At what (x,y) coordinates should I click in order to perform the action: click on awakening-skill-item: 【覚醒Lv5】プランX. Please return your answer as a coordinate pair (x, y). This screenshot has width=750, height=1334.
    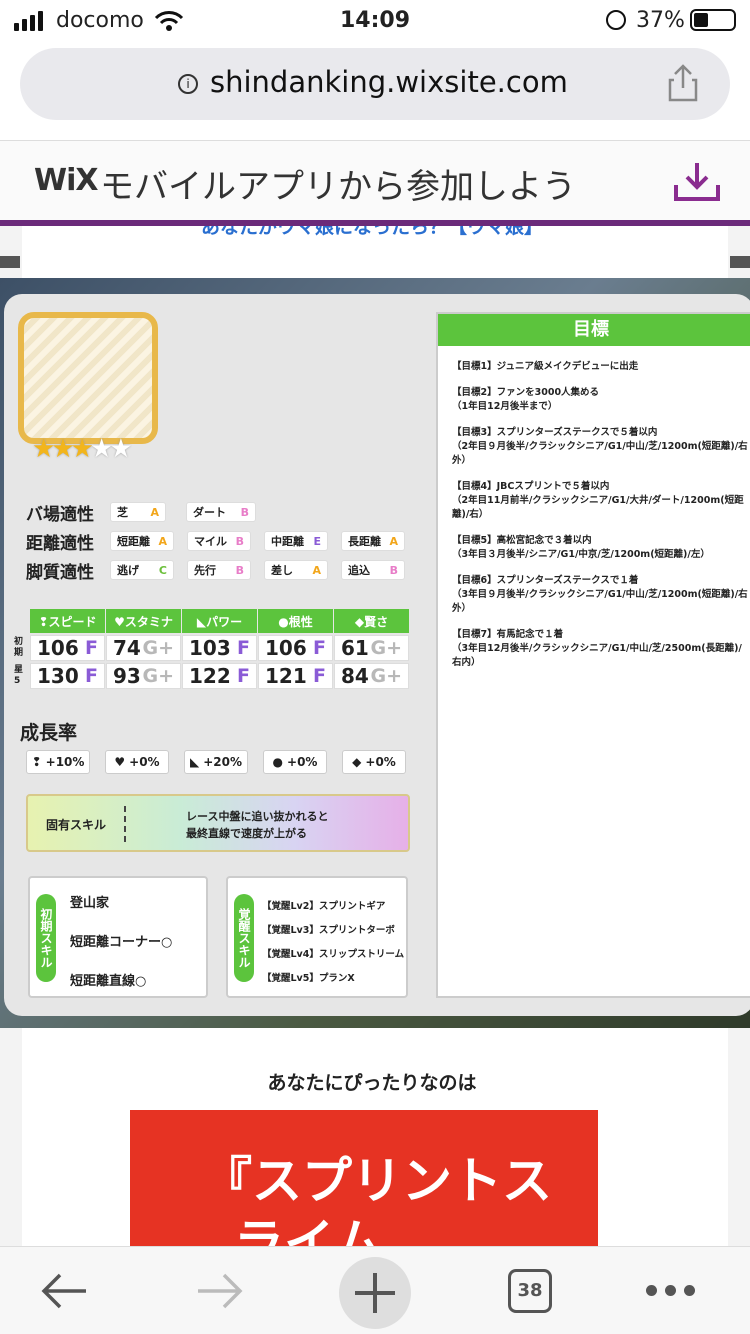
    Looking at the image, I should click on (308, 978).